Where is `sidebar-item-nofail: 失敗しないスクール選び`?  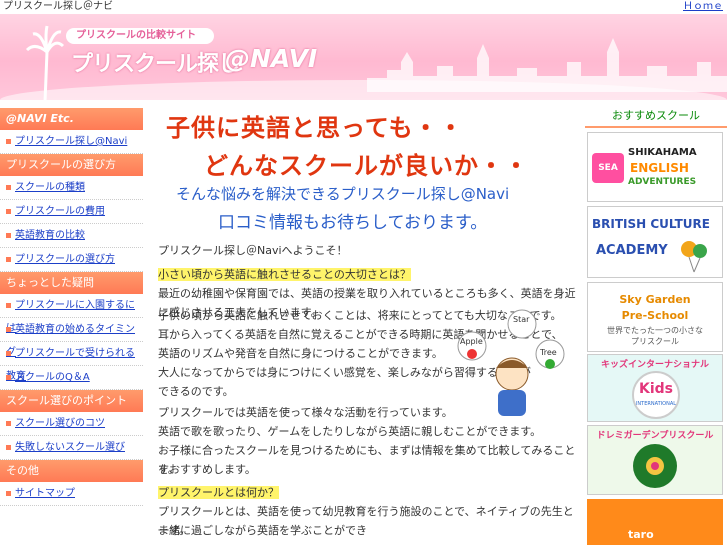 sidebar-item-nofail: 失敗しないスクール選び is located at coordinates (71, 448).